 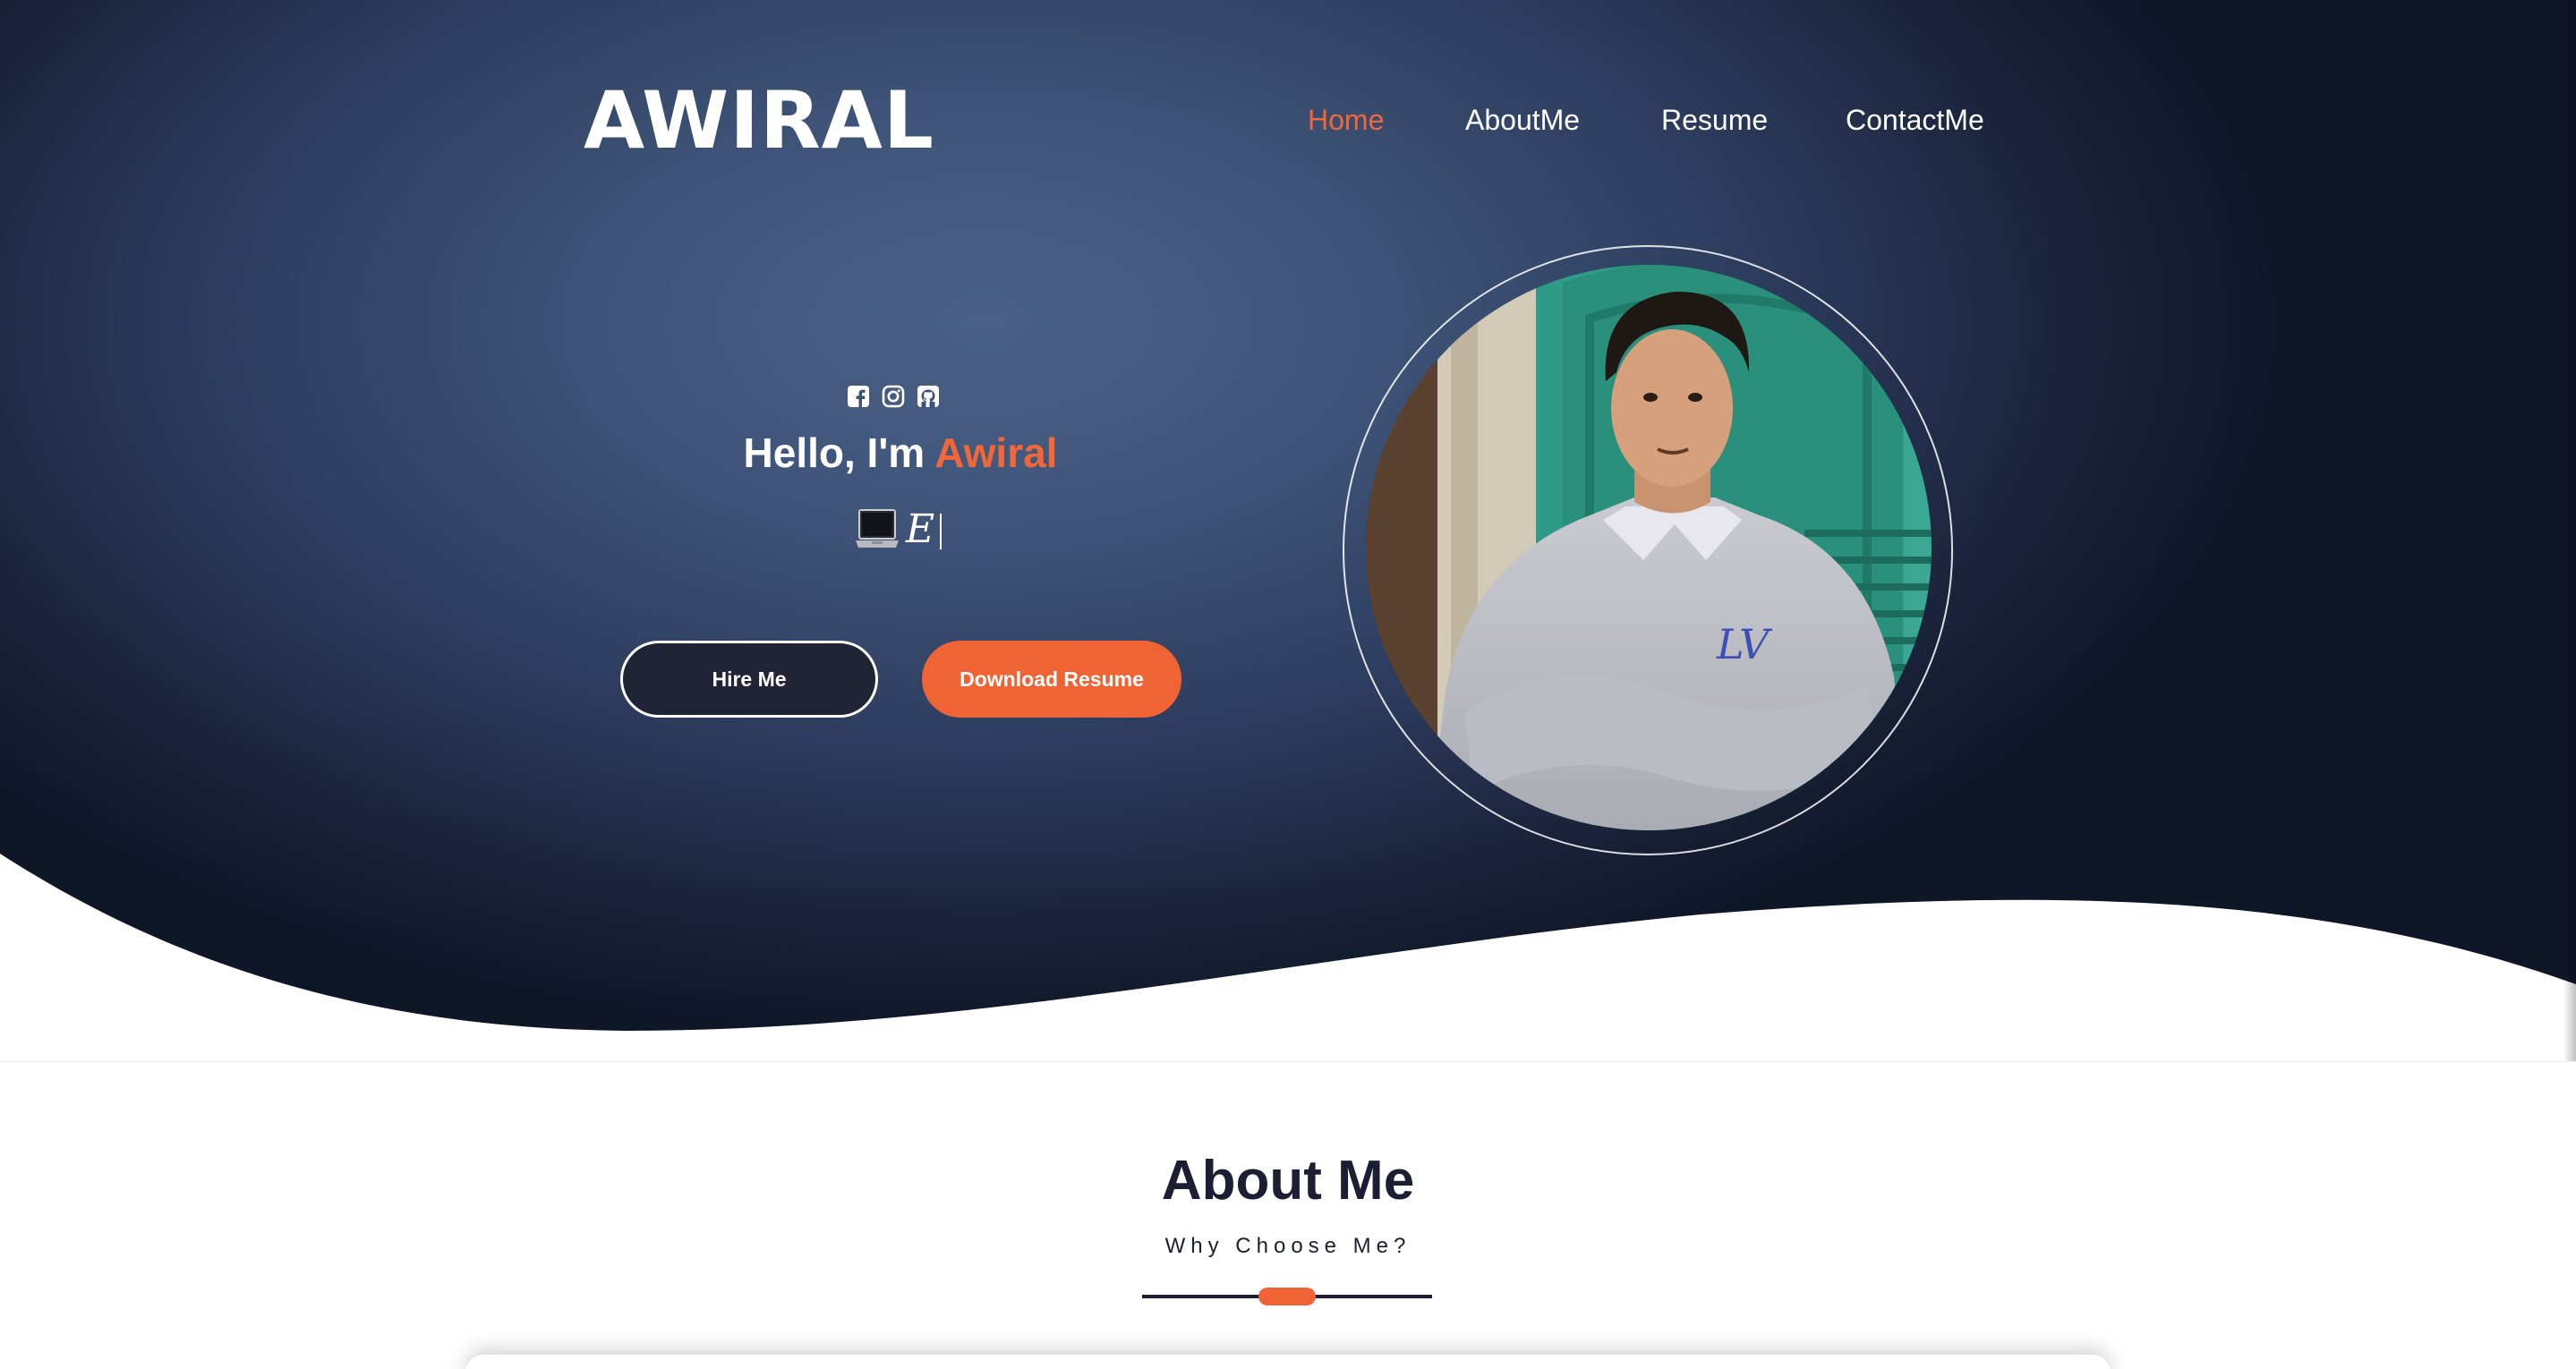 What do you see at coordinates (1288, 1362) in the screenshot?
I see `about-card` at bounding box center [1288, 1362].